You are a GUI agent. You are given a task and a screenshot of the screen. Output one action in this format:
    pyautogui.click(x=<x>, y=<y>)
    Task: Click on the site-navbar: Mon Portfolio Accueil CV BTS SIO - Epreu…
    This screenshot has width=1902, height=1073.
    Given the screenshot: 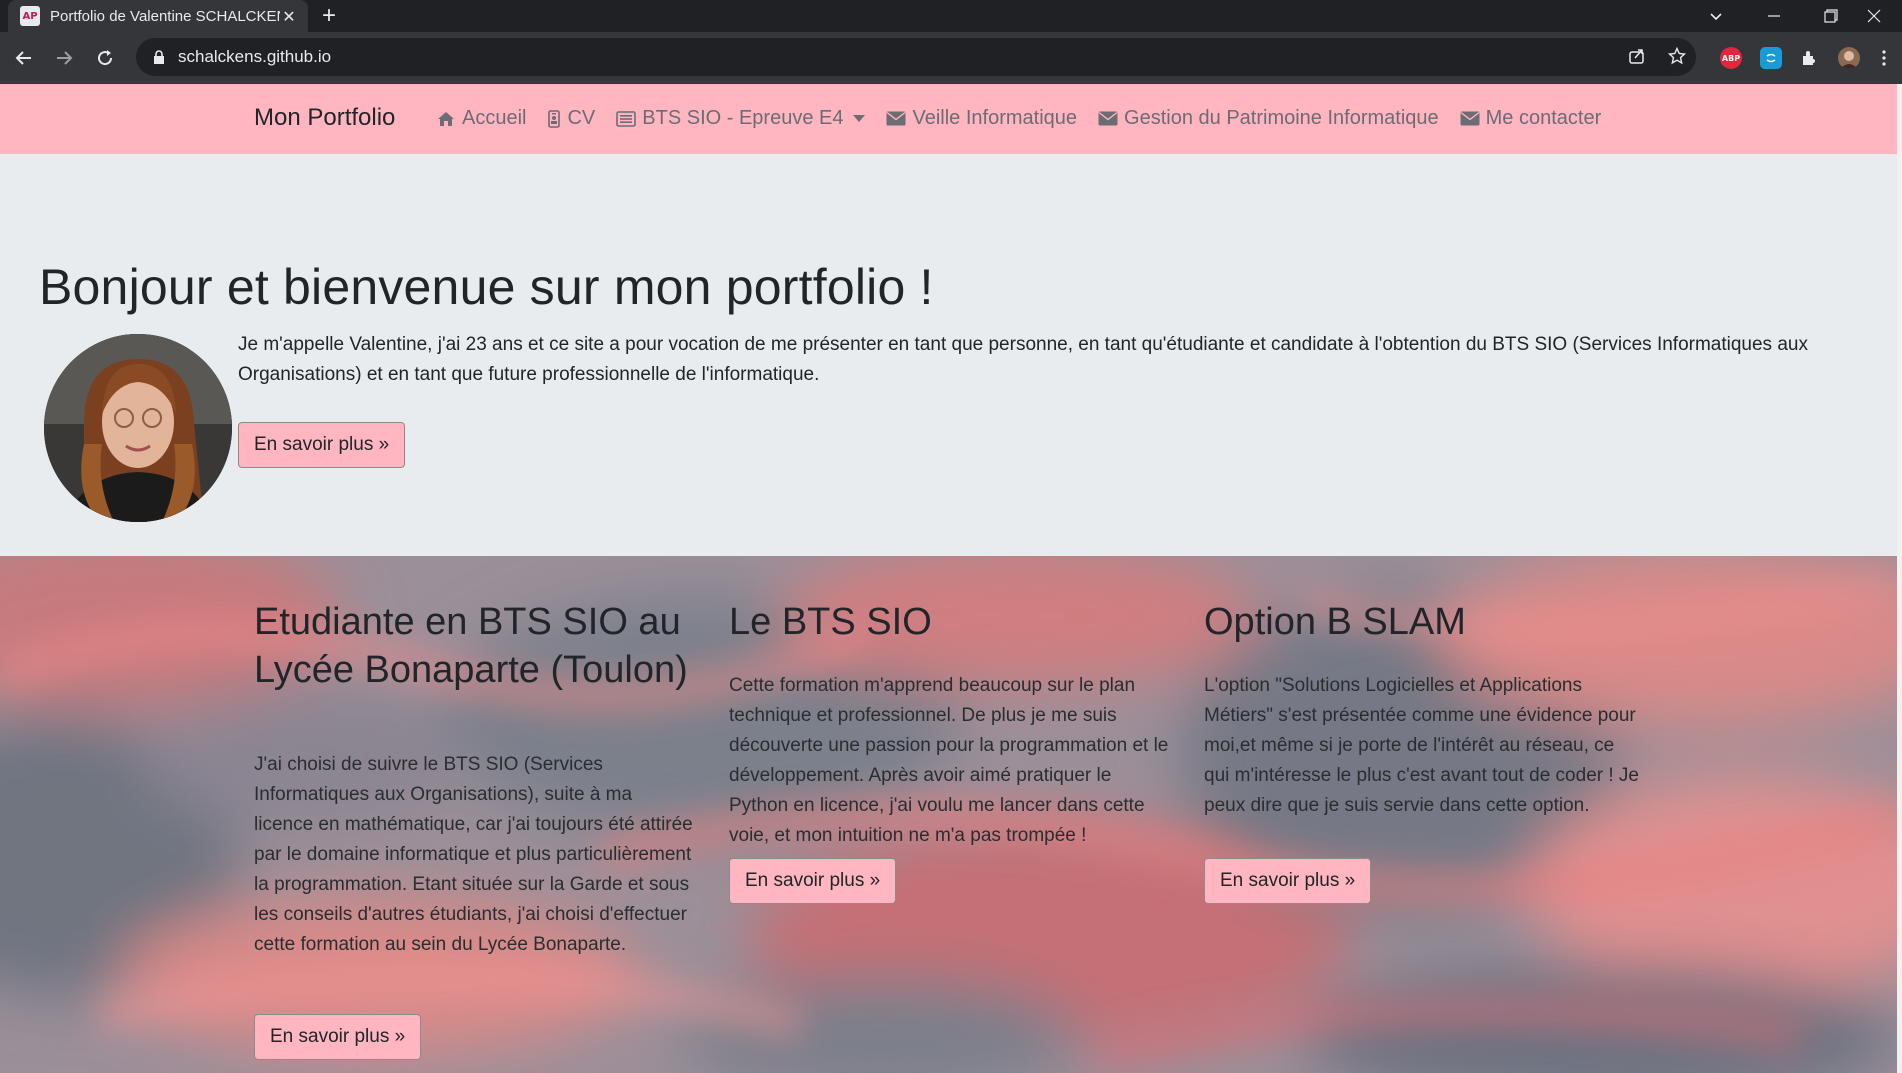 What is the action you would take?
    pyautogui.click(x=948, y=119)
    